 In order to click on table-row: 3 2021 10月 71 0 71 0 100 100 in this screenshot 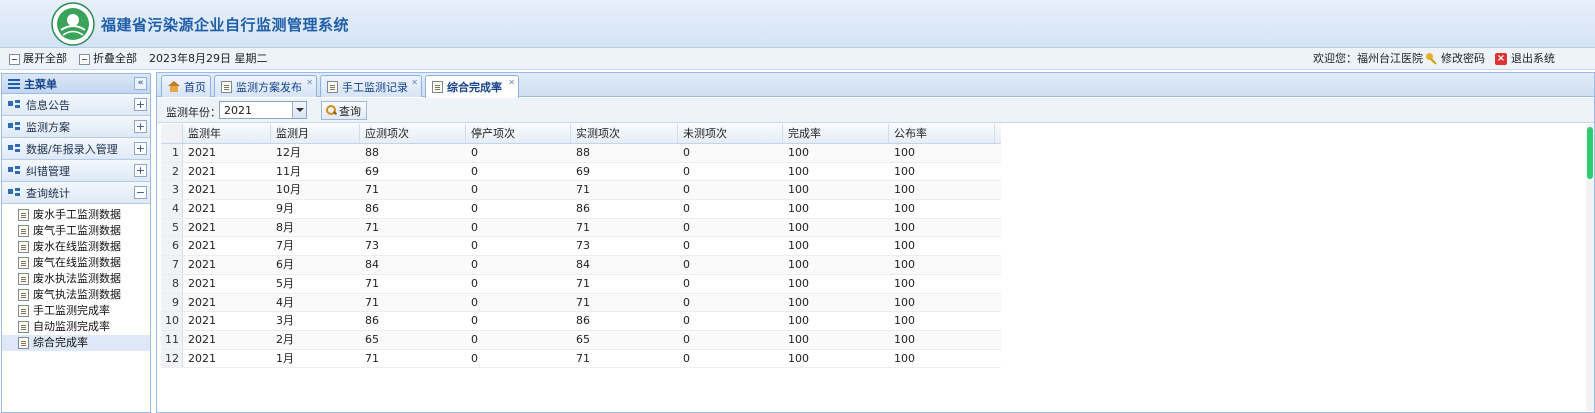, I will do `click(581, 191)`.